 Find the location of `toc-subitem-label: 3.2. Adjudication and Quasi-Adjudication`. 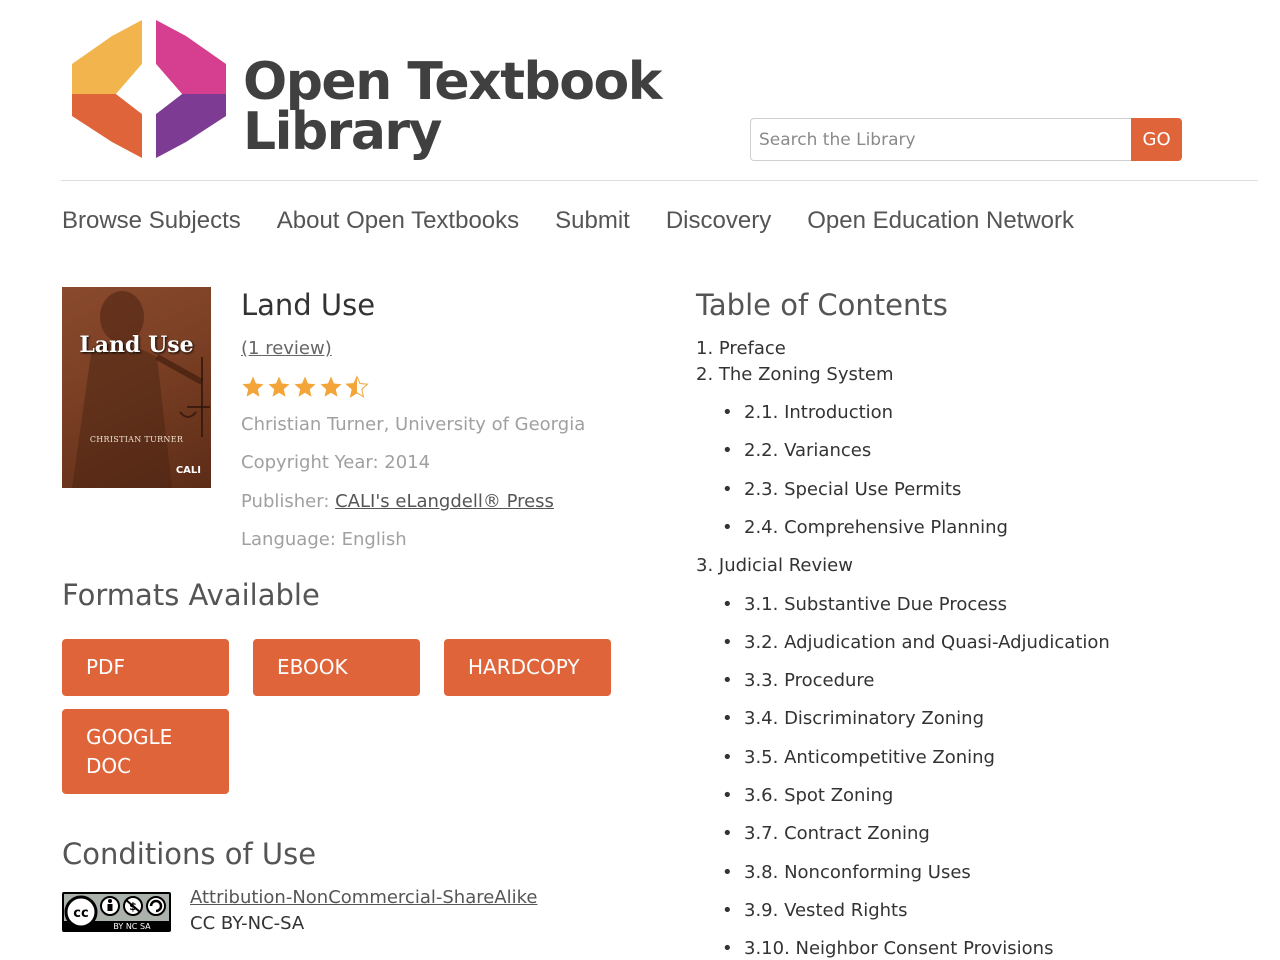

toc-subitem-label: 3.2. Adjudication and Quasi-Adjudication is located at coordinates (927, 642).